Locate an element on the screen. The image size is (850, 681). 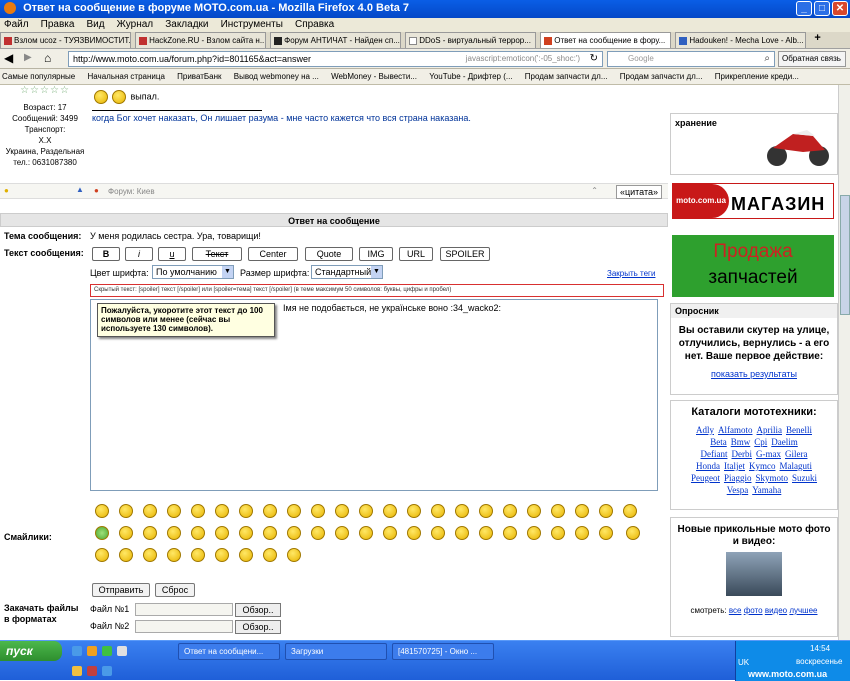
img-button: IMG is located at coordinates (376, 254).